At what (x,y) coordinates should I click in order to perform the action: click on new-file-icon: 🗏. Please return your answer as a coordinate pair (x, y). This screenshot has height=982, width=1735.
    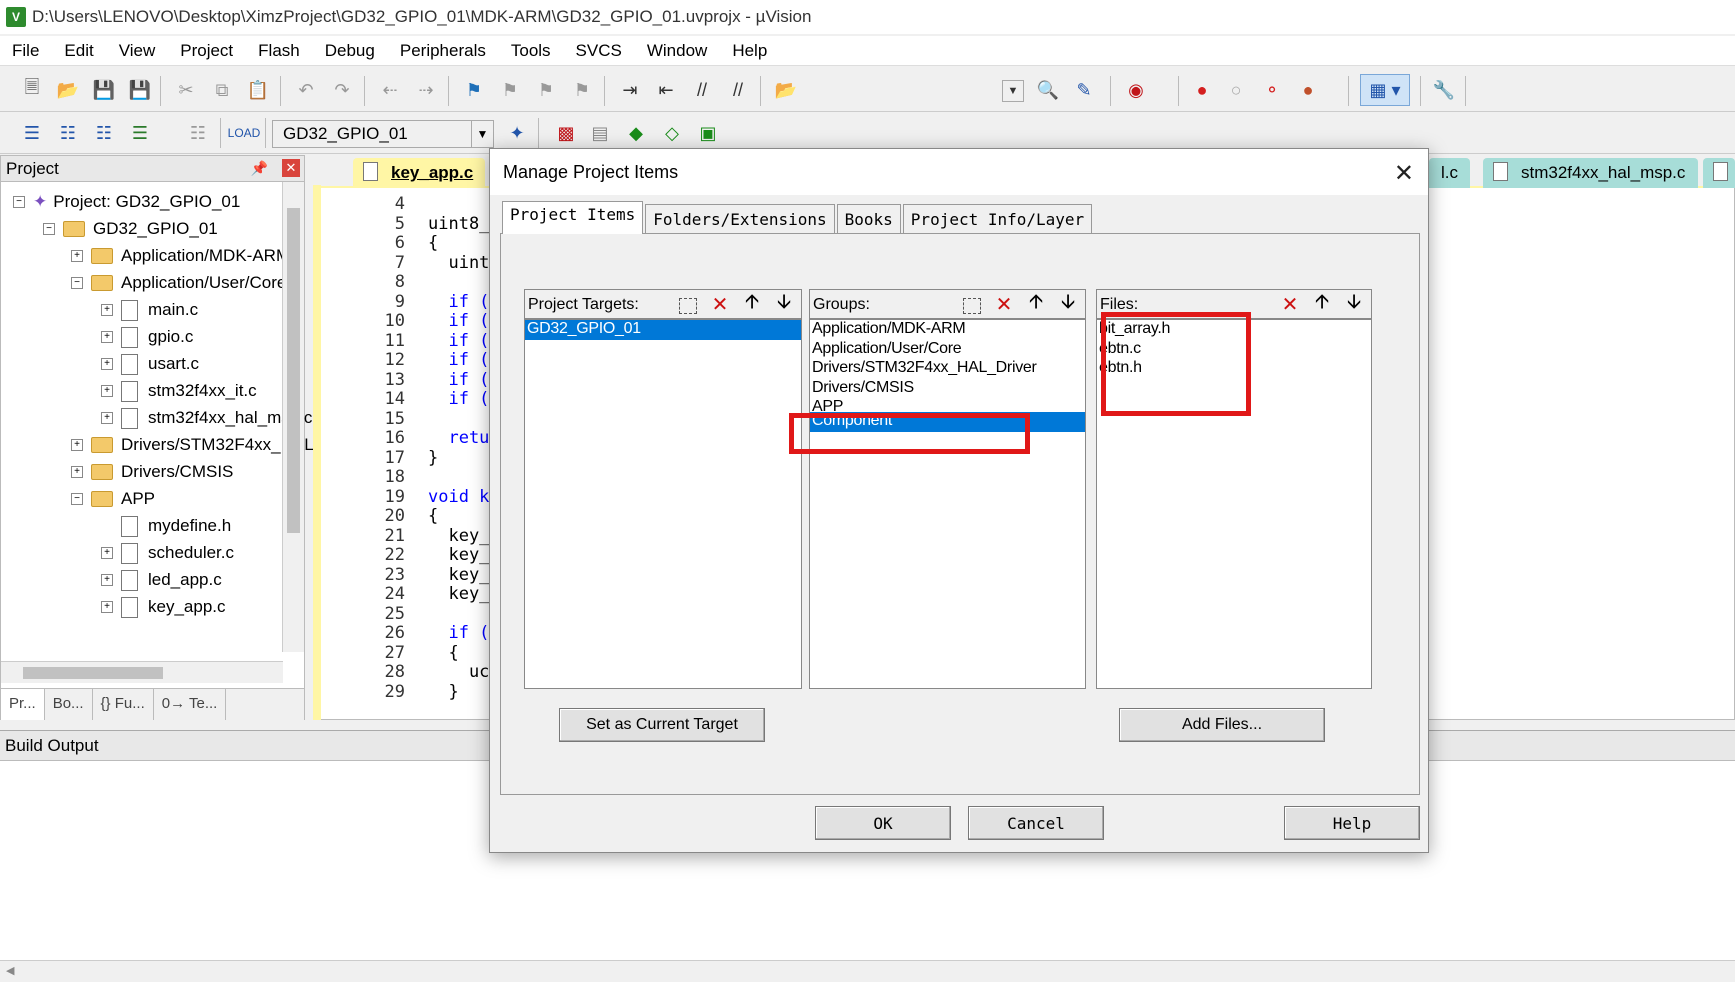
    Looking at the image, I should click on (32, 90).